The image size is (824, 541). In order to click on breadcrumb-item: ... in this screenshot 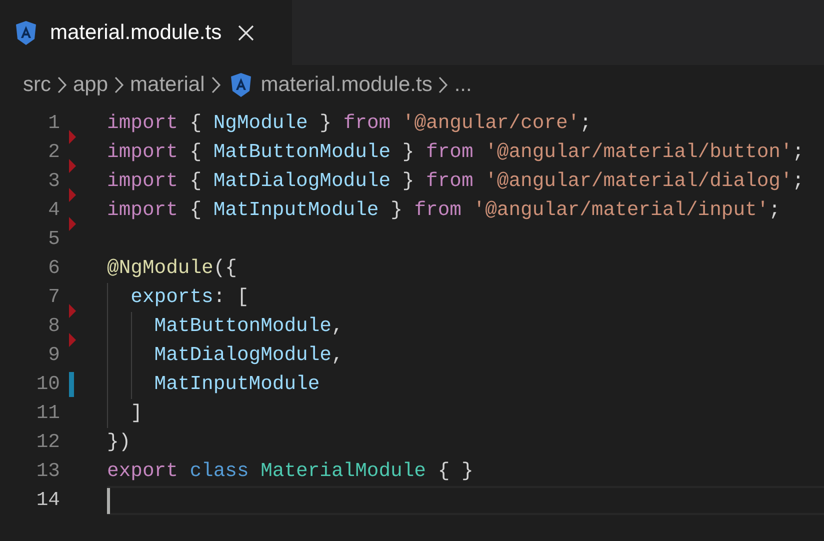, I will do `click(463, 85)`.